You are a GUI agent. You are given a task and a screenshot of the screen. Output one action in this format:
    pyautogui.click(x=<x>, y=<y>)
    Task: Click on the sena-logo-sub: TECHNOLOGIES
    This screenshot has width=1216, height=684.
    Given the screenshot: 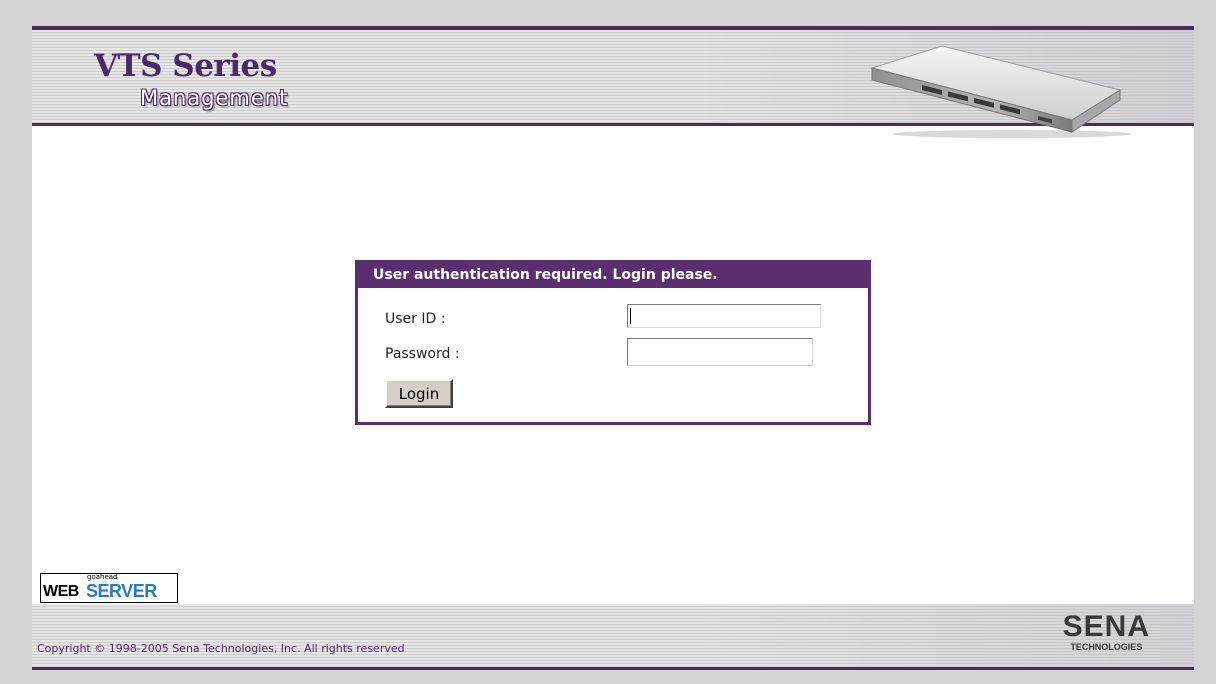 What is the action you would take?
    pyautogui.click(x=1106, y=647)
    